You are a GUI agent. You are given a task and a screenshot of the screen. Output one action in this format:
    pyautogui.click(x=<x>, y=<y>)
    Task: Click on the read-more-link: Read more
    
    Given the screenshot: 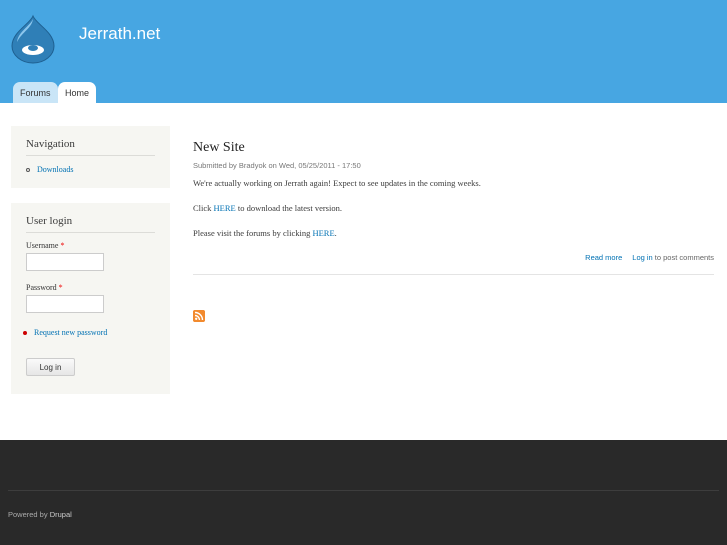 What is the action you would take?
    pyautogui.click(x=603, y=257)
    